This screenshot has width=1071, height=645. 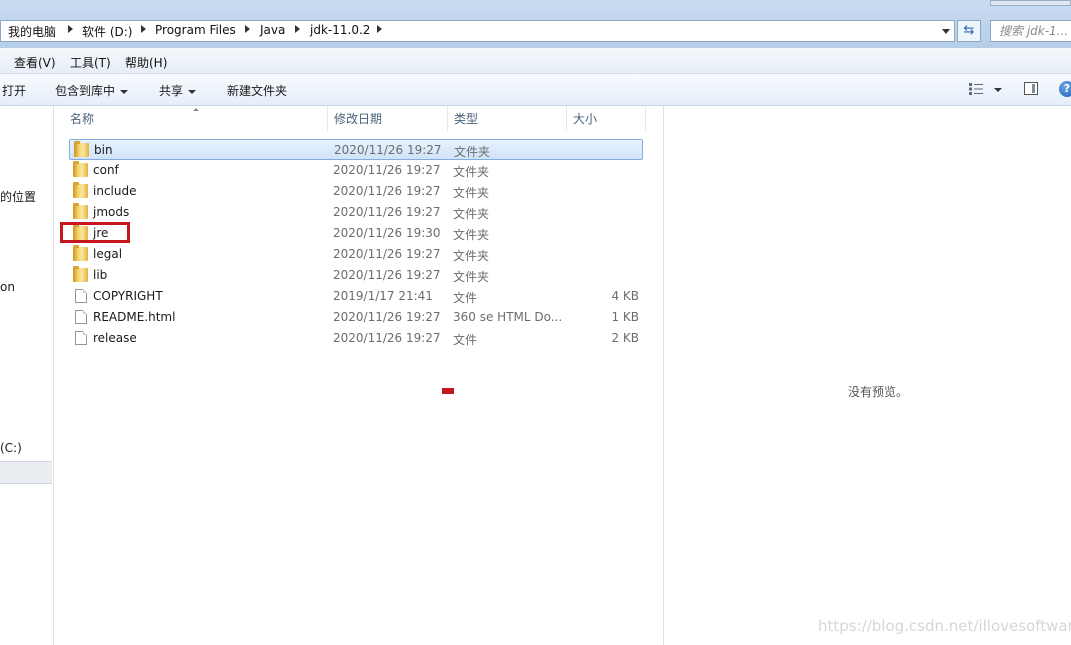 I want to click on file-row: bin 2020/11/26 19:27 文件夹, so click(x=356, y=149).